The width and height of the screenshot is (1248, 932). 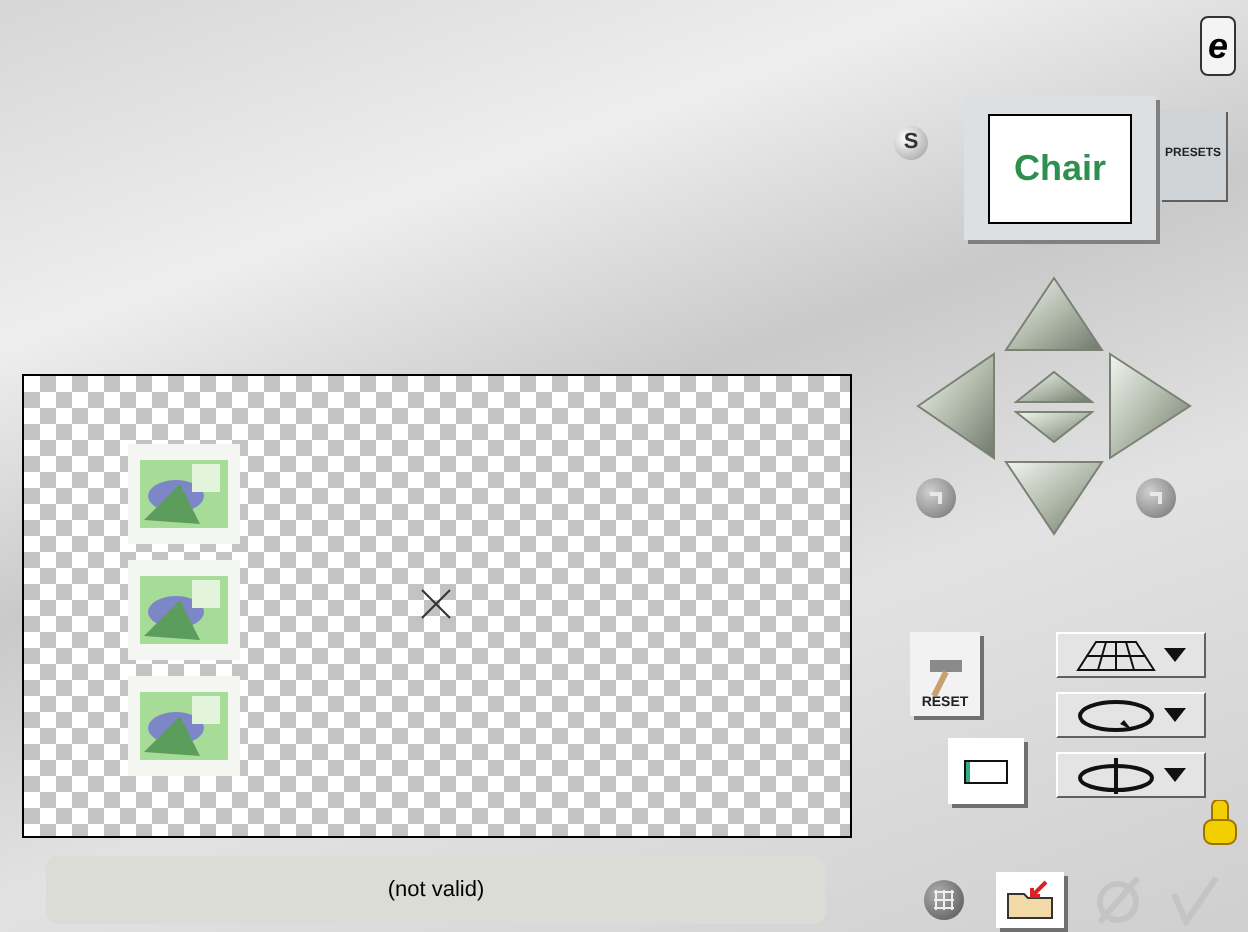 What do you see at coordinates (1156, 498) in the screenshot?
I see `rotate-right-button` at bounding box center [1156, 498].